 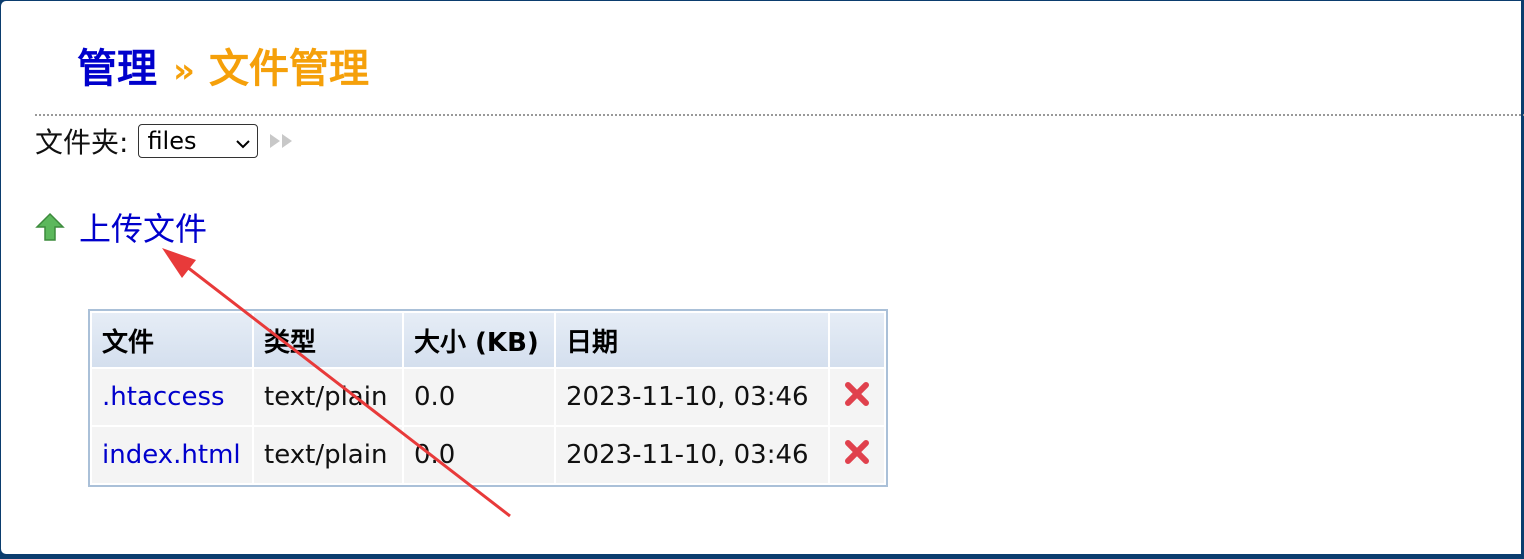 I want to click on go-button, so click(x=282, y=141).